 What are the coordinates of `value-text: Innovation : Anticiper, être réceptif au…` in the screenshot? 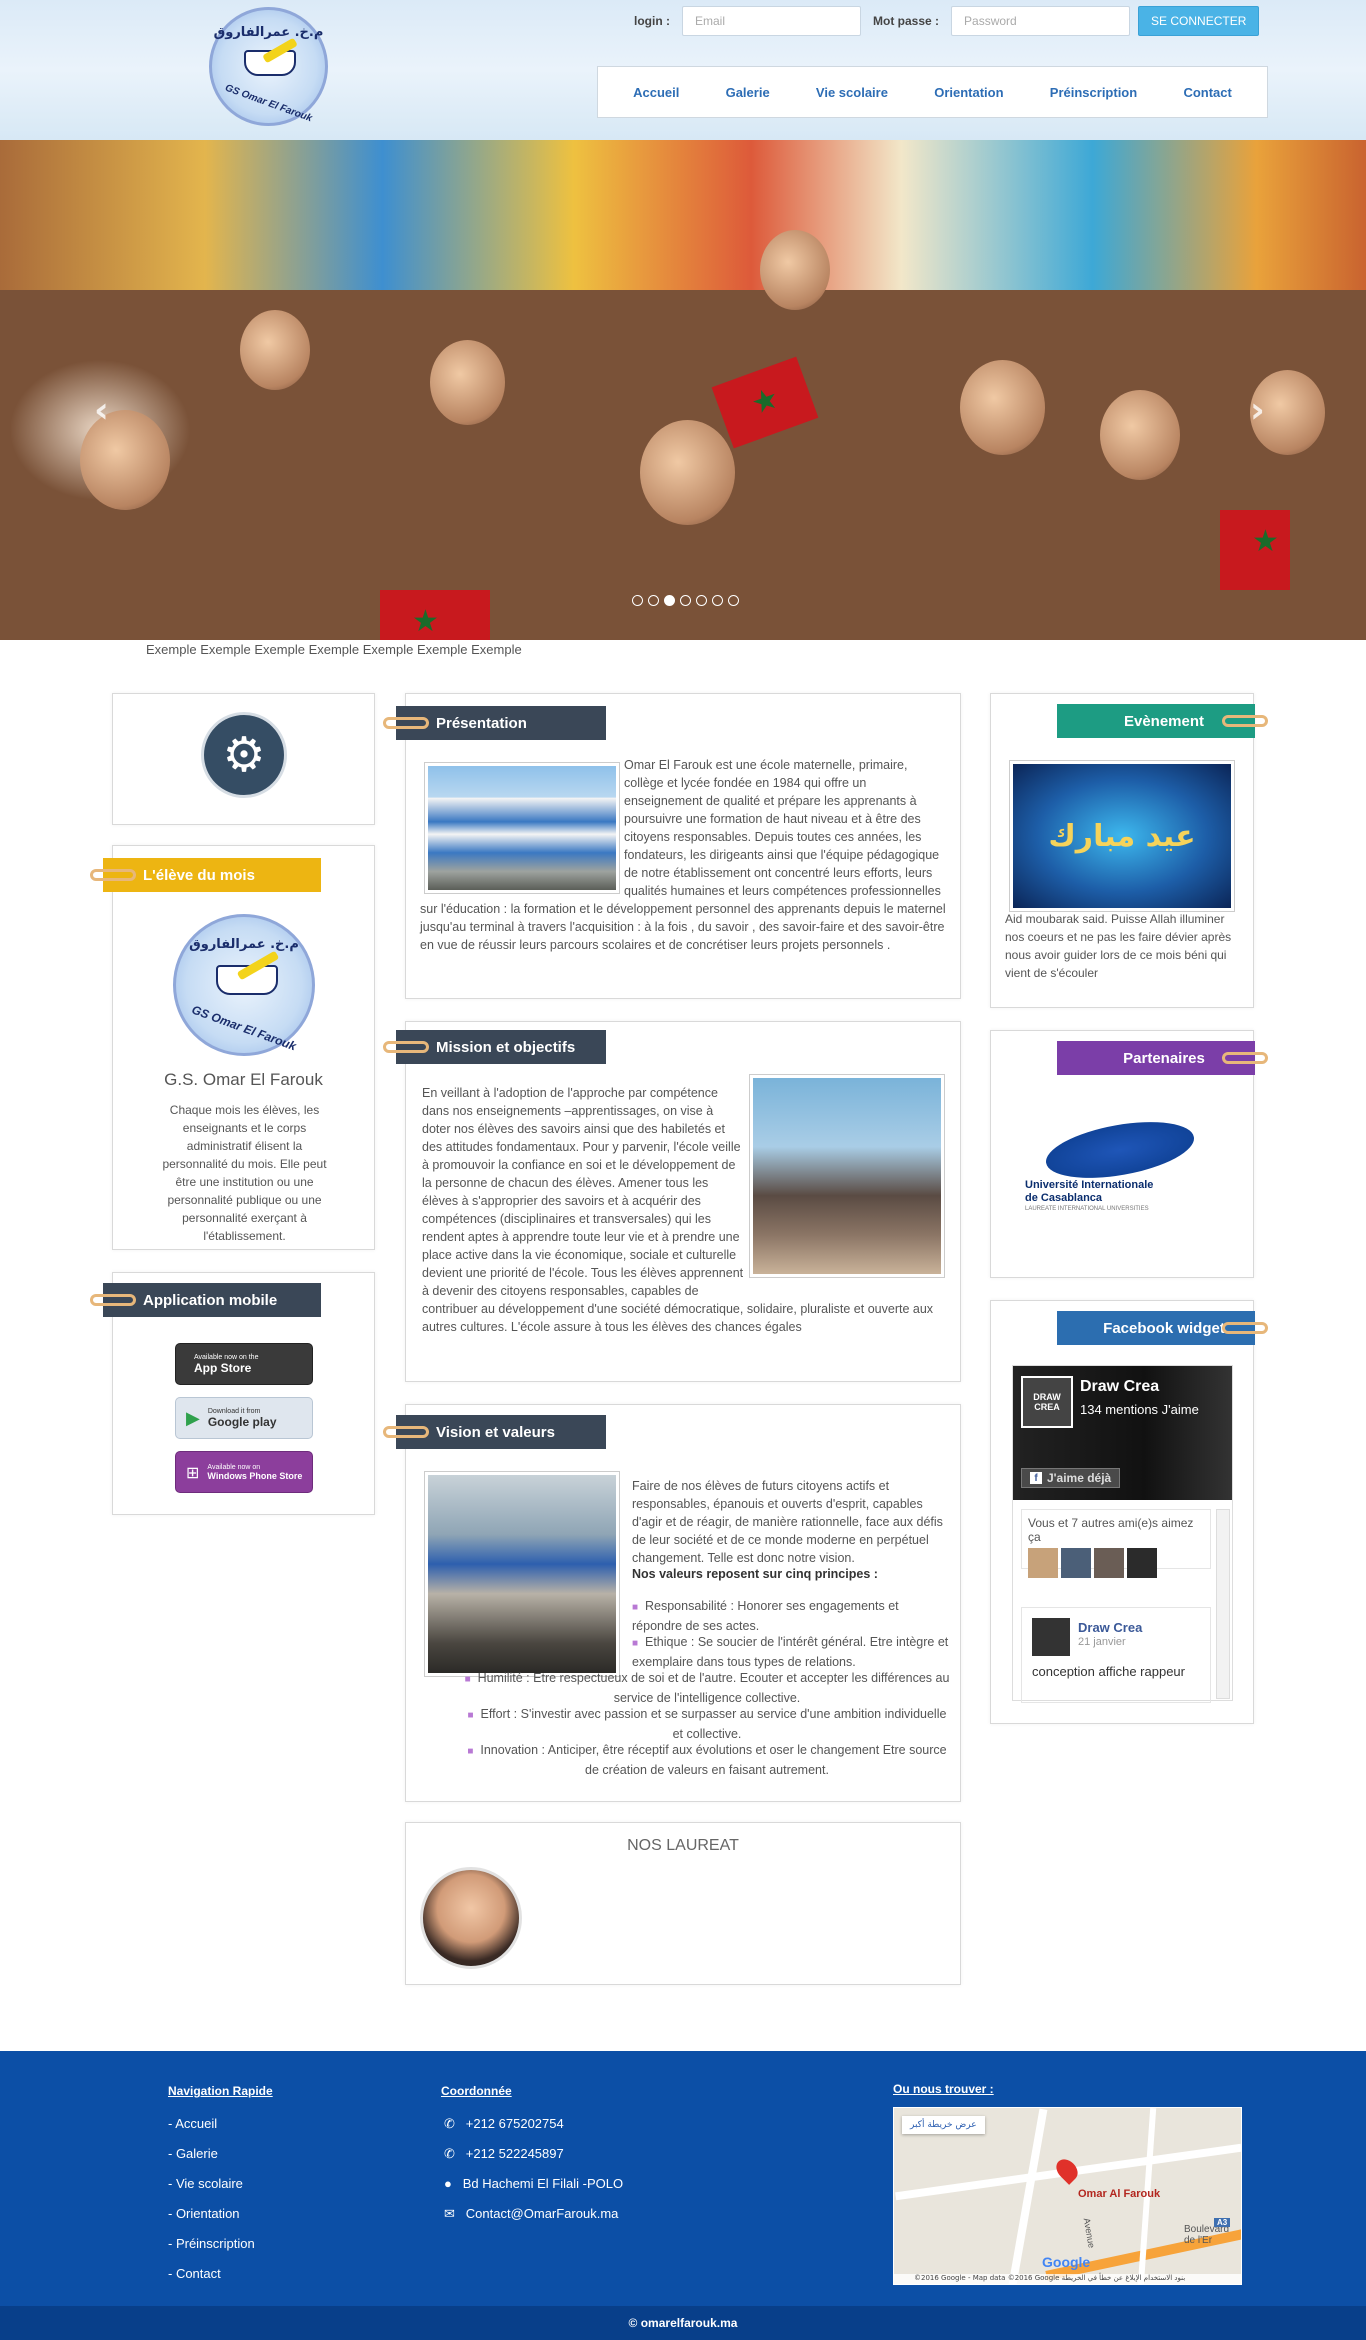 It's located at (713, 1760).